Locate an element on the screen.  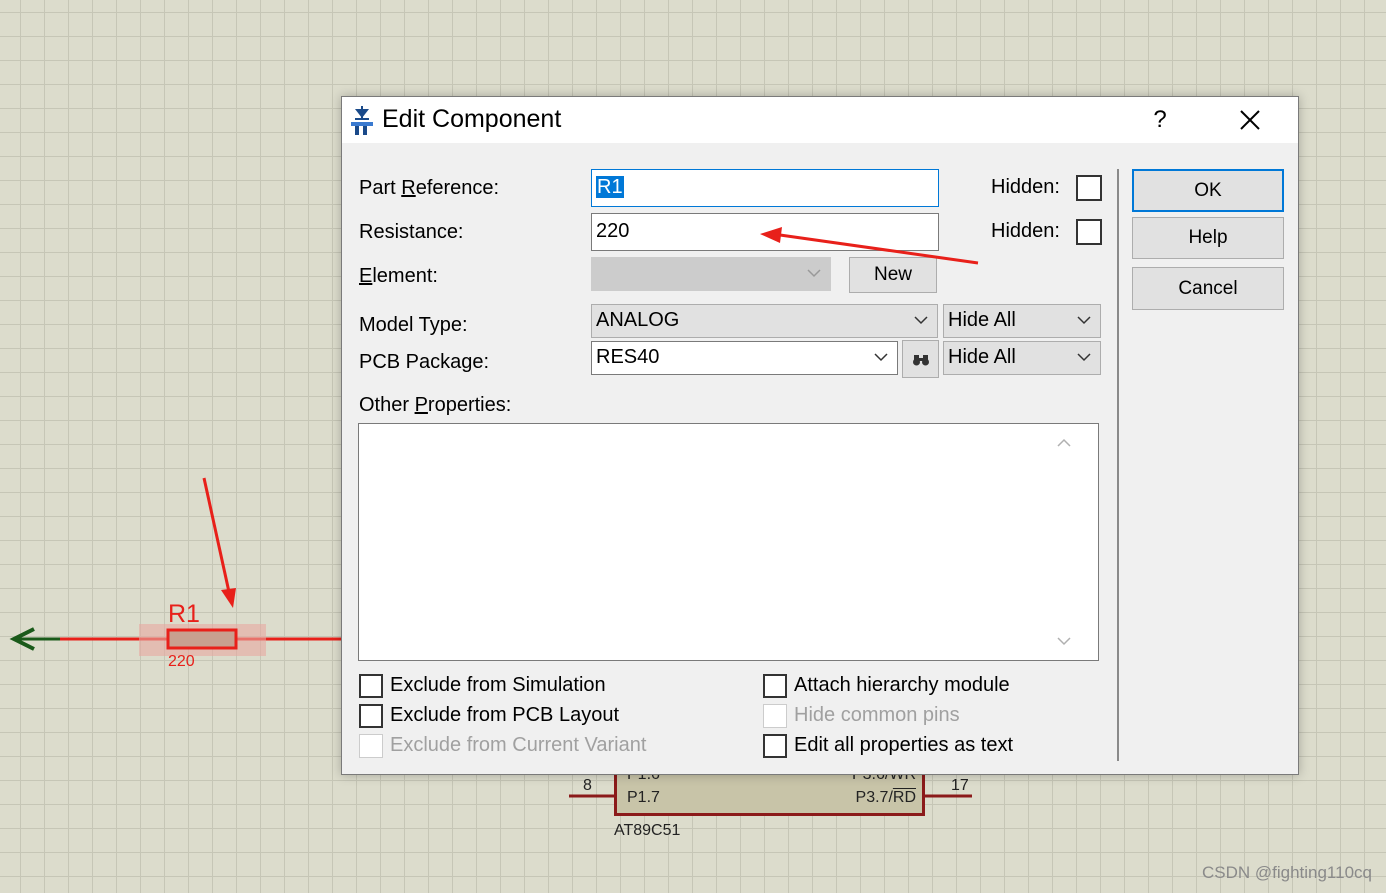
binoculars-icon is located at coordinates (920, 360).